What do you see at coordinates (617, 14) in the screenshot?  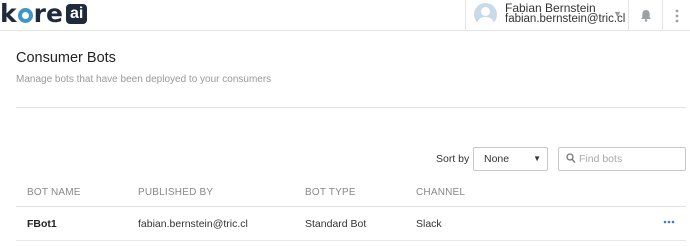 I see `chevron-down-icon: ▼` at bounding box center [617, 14].